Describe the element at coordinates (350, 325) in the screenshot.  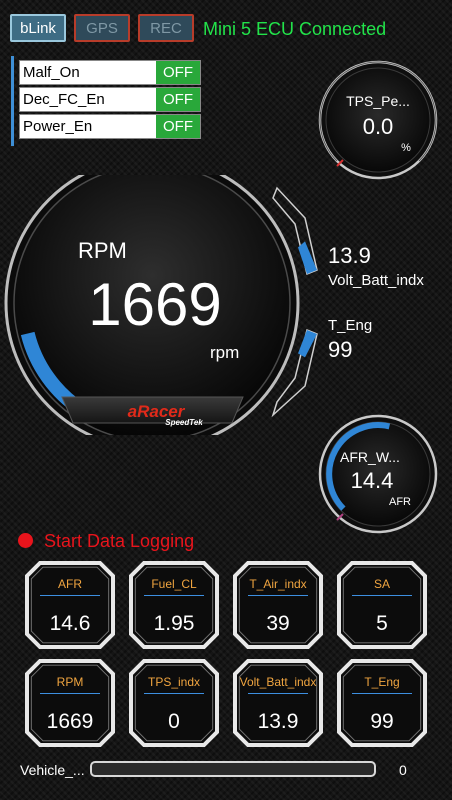
I see `teng-label: T_Eng` at that location.